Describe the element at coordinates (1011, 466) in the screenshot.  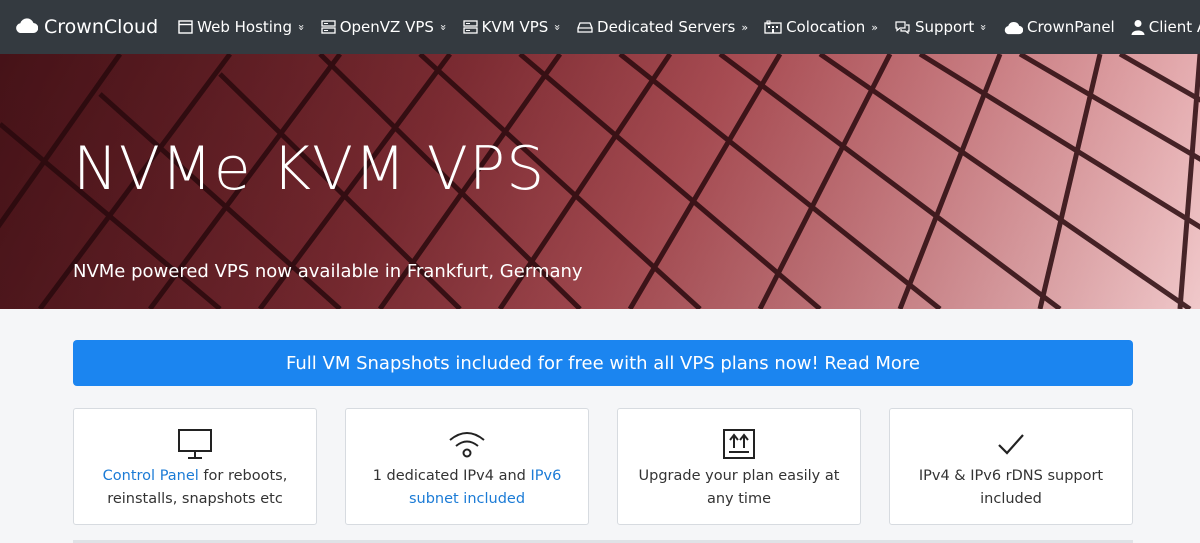
I see `feature-card-rdns: IPv4 & IPv6 rDNS support included` at that location.